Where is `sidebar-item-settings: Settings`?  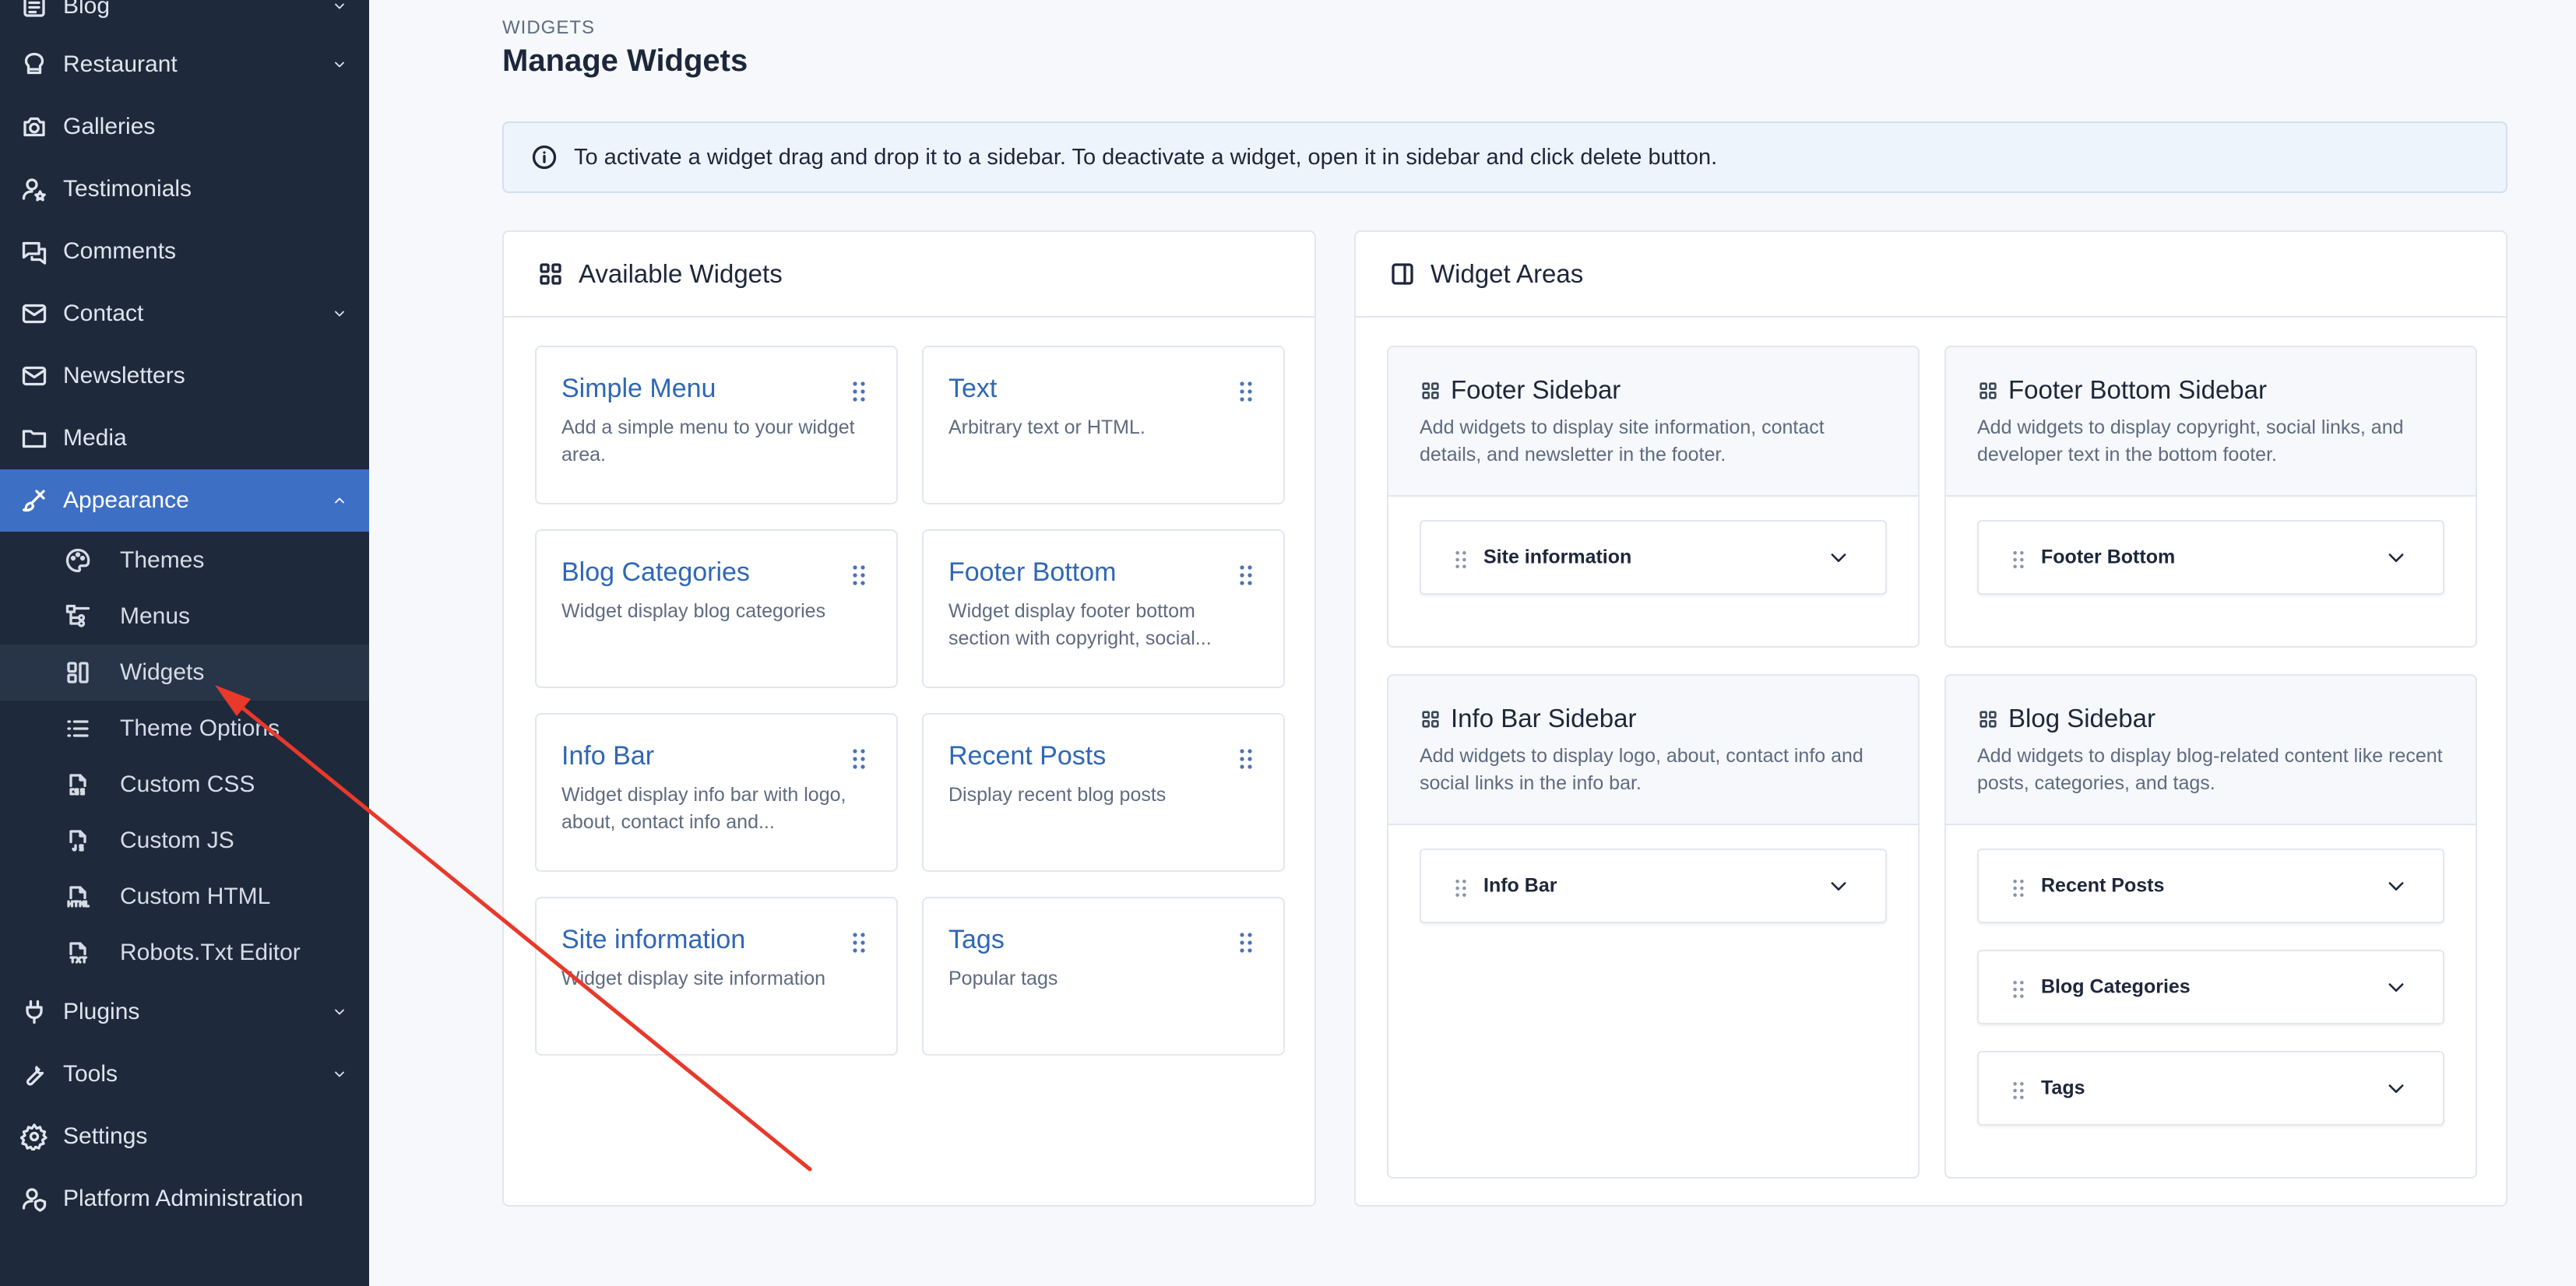
sidebar-item-settings: Settings is located at coordinates (184, 1136).